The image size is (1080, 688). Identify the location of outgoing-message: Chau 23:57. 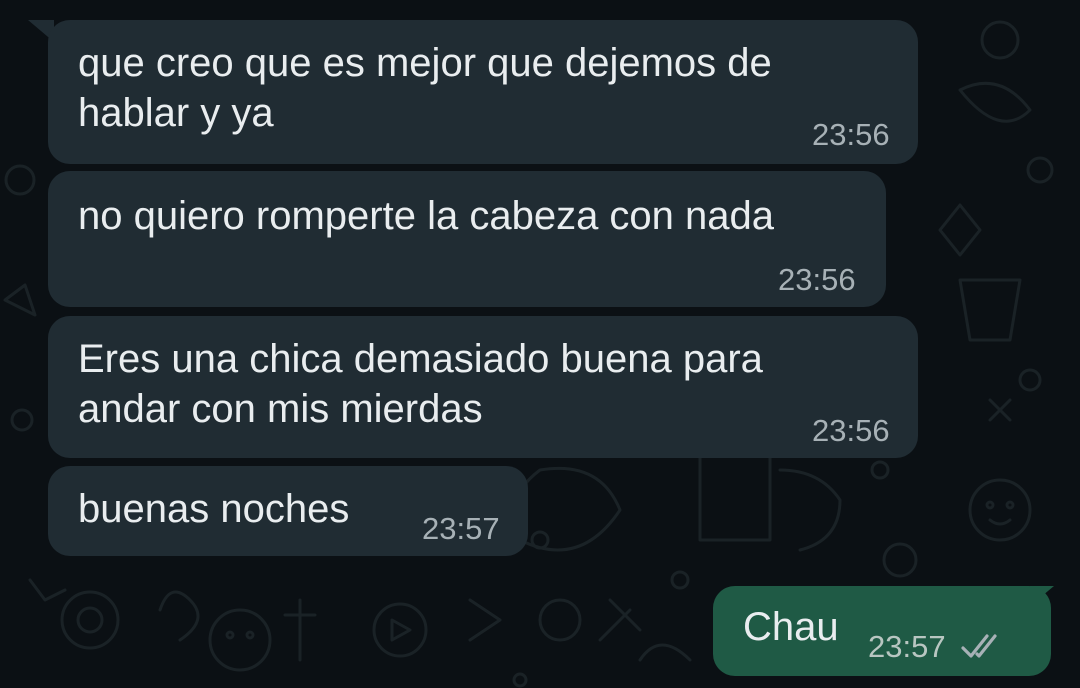
(882, 631).